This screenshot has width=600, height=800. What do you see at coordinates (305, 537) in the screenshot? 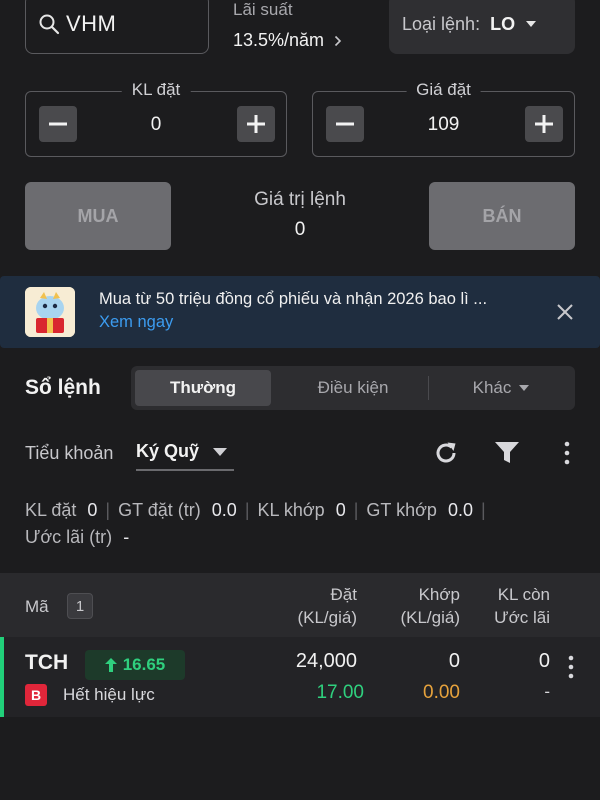
I see `stats-line-2: Ước lãi (tr) -` at bounding box center [305, 537].